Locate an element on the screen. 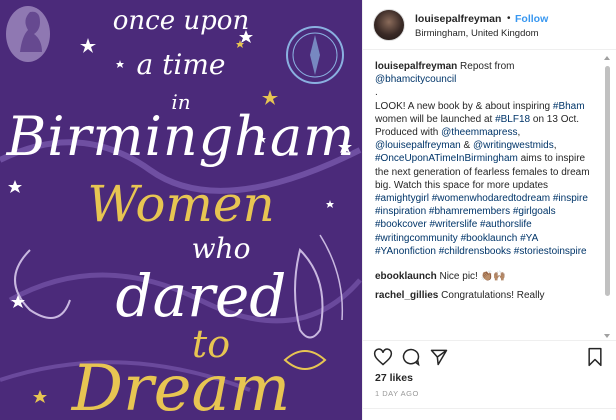  follow-button: Follow is located at coordinates (531, 19).